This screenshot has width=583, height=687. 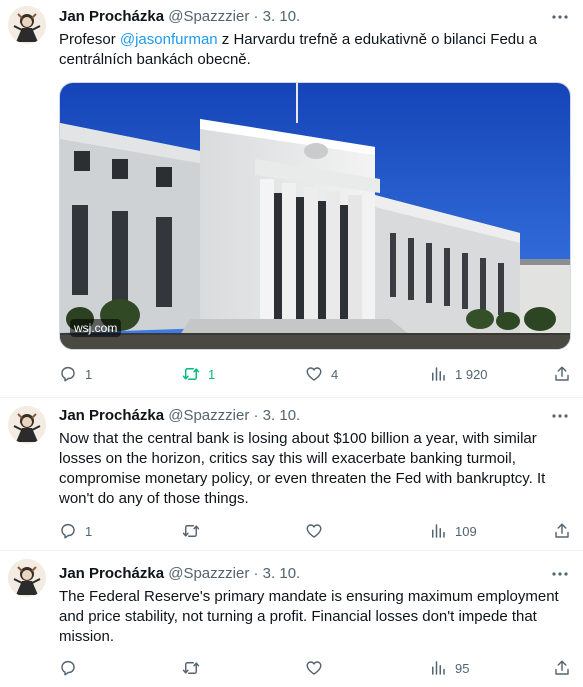 I want to click on mention-link: @jasonfurman, so click(x=169, y=39).